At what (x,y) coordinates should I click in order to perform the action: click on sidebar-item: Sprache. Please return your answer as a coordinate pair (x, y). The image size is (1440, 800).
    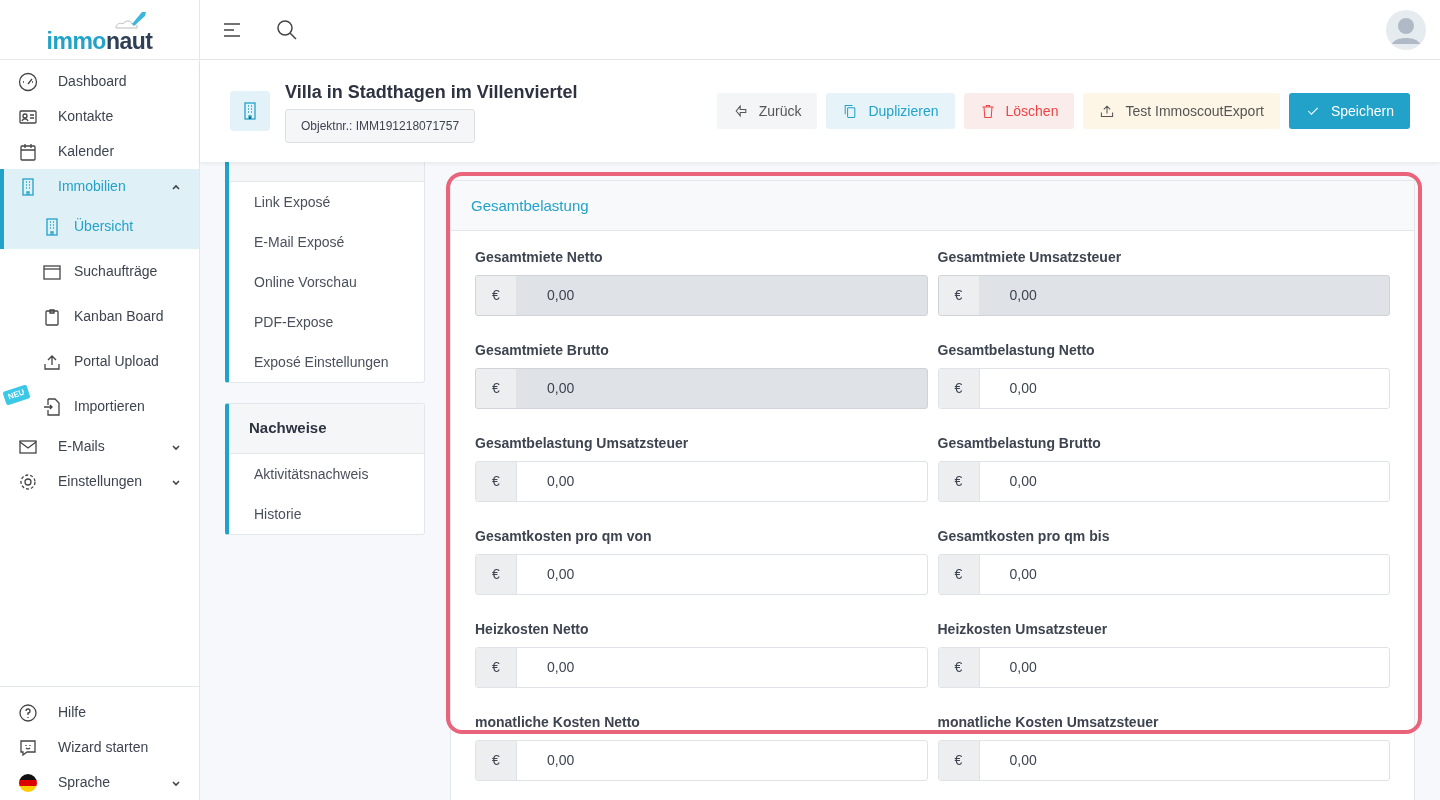
    Looking at the image, I should click on (99, 782).